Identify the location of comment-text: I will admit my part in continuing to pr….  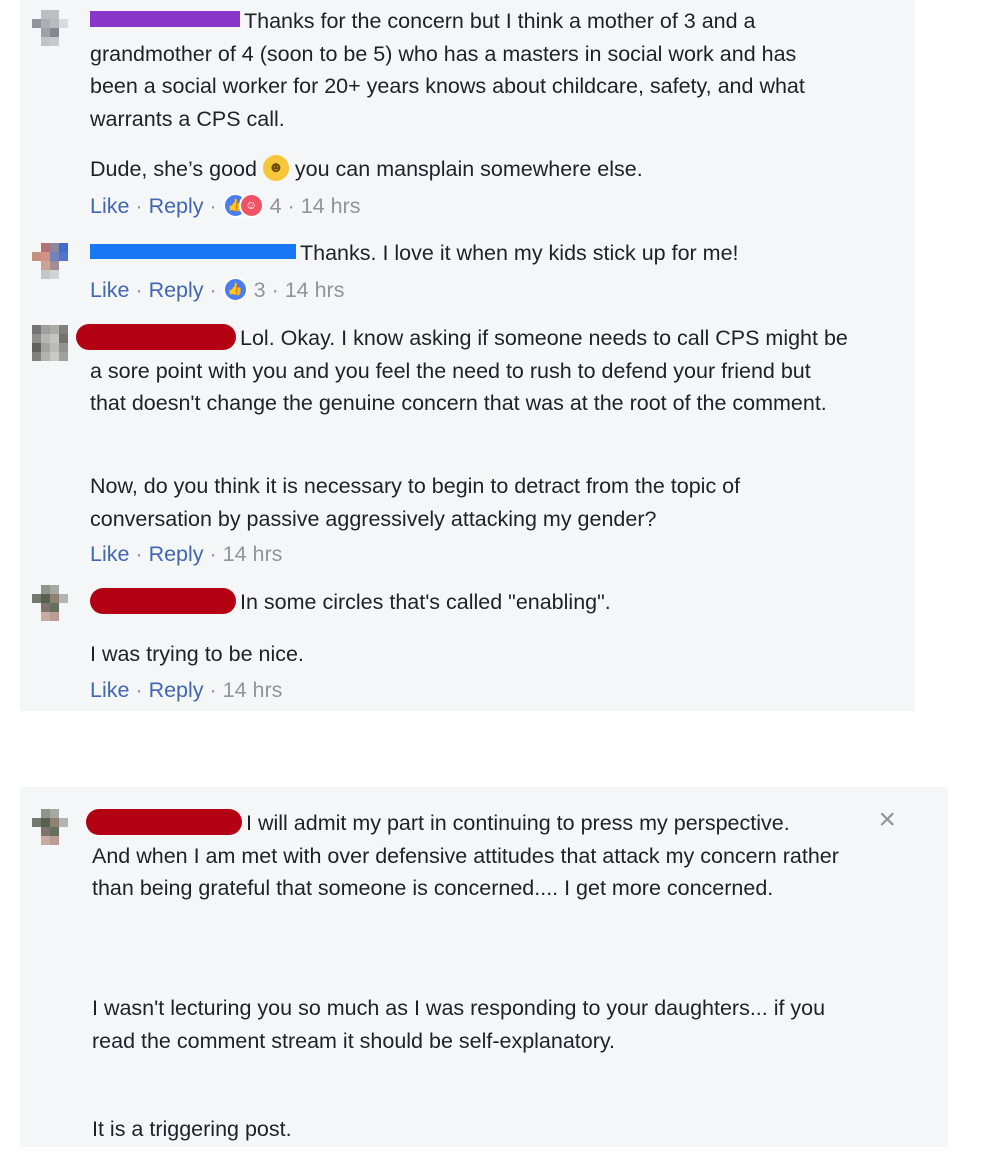
(518, 823).